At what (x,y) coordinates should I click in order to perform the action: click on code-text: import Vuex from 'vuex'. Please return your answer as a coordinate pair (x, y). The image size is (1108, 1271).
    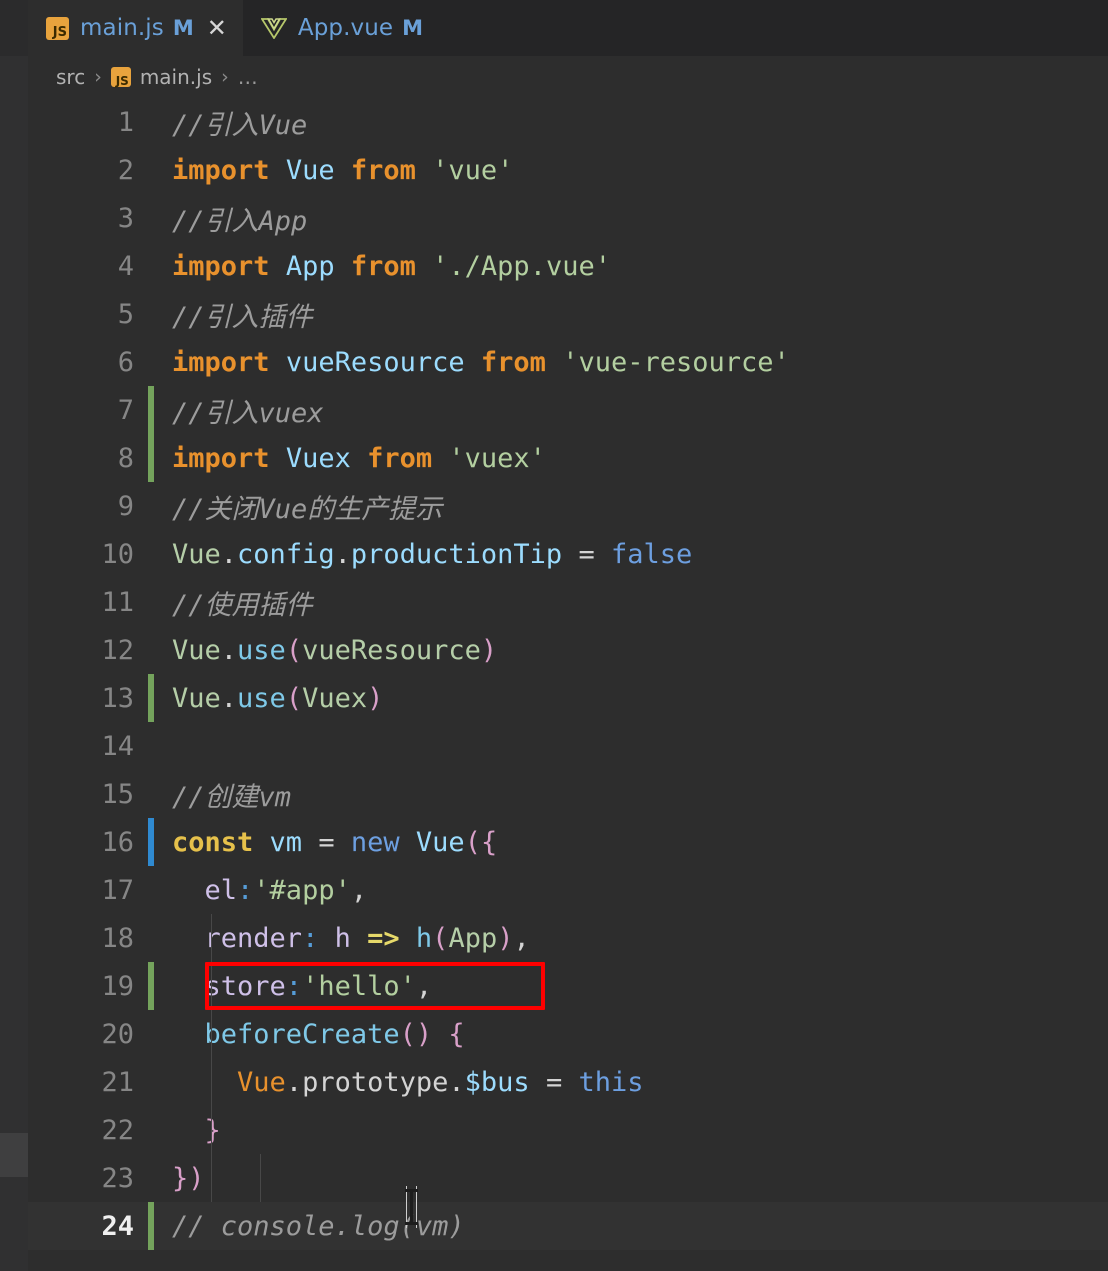
    Looking at the image, I should click on (636, 458).